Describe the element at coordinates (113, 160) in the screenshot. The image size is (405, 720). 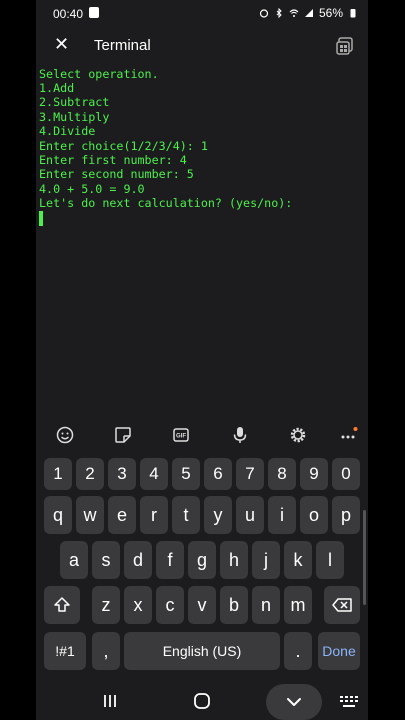
I see `terminal-line: Enter first number: 4` at that location.